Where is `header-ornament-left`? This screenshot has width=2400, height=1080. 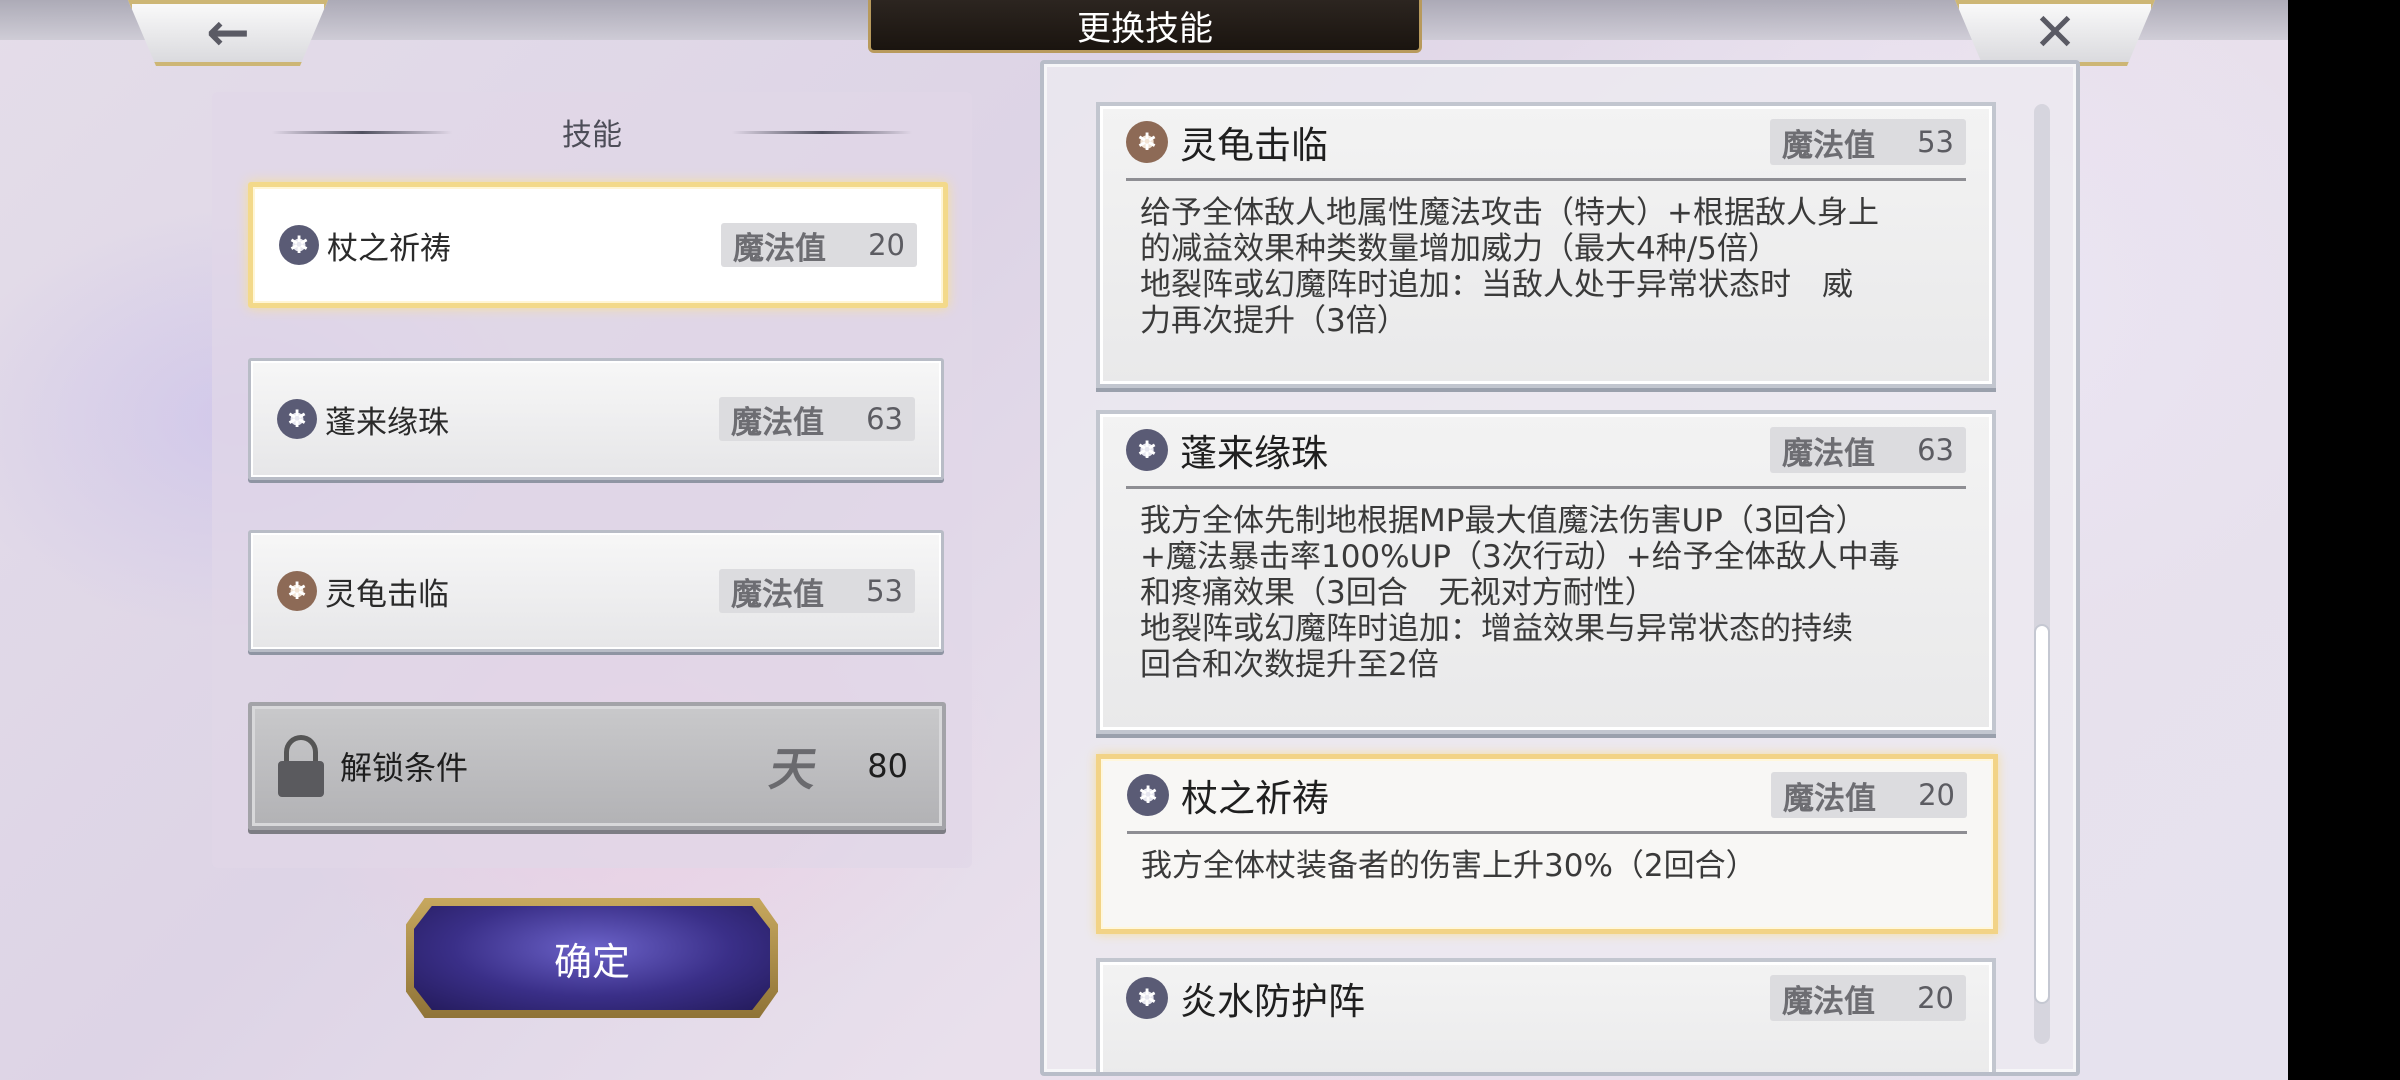
header-ornament-left is located at coordinates (362, 132).